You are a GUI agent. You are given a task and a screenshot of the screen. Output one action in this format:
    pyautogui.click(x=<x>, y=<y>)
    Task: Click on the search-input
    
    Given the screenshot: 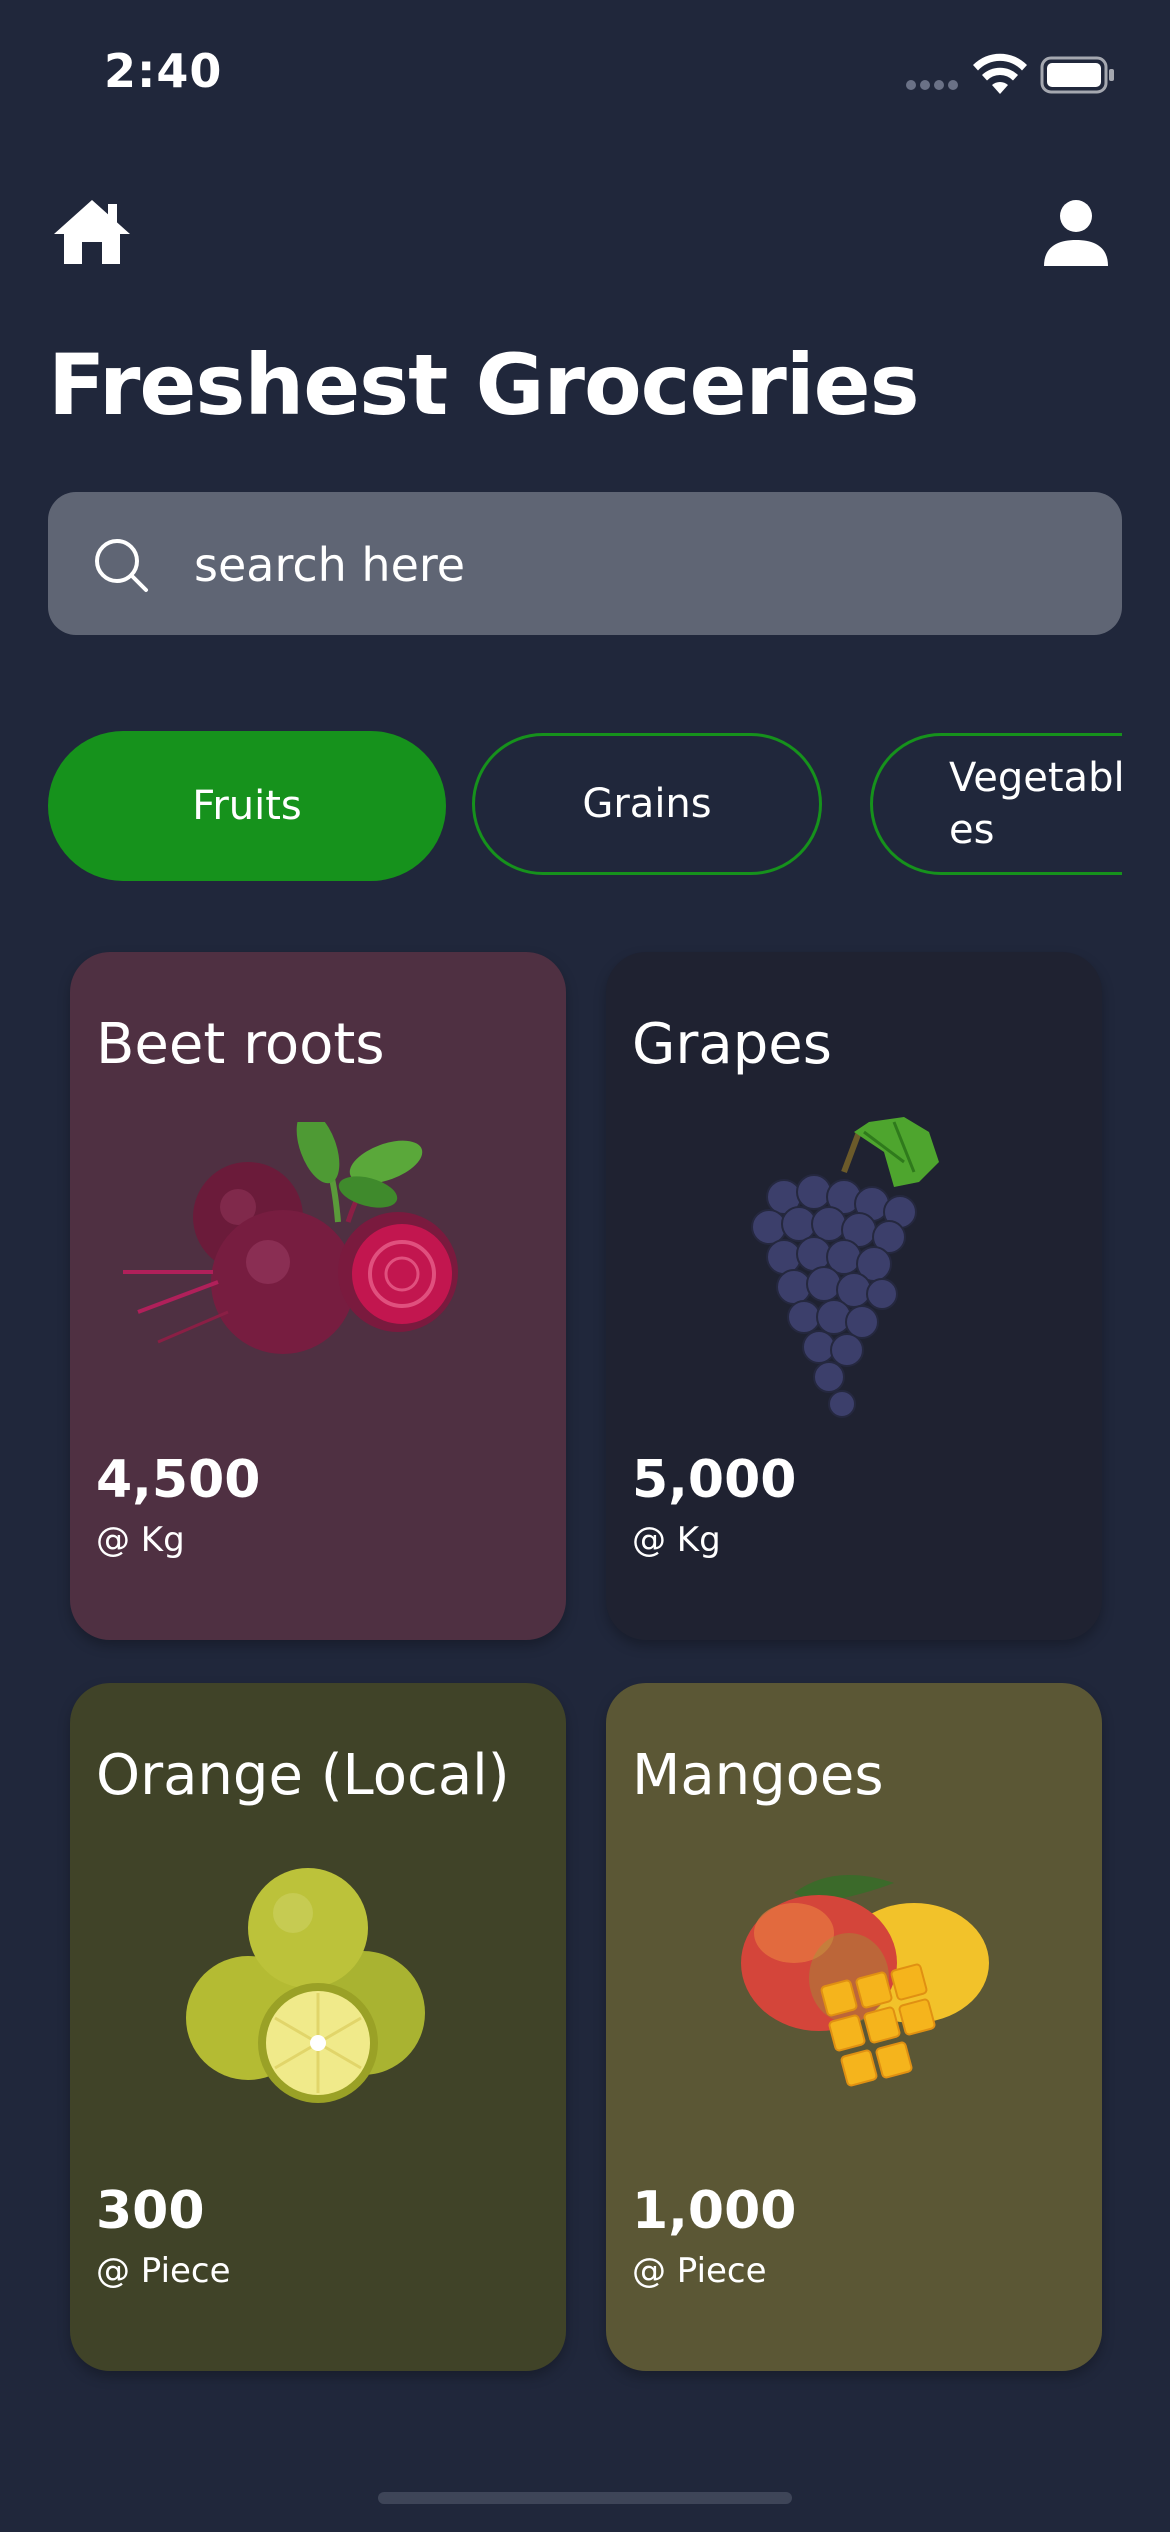 What is the action you would take?
    pyautogui.click(x=634, y=565)
    